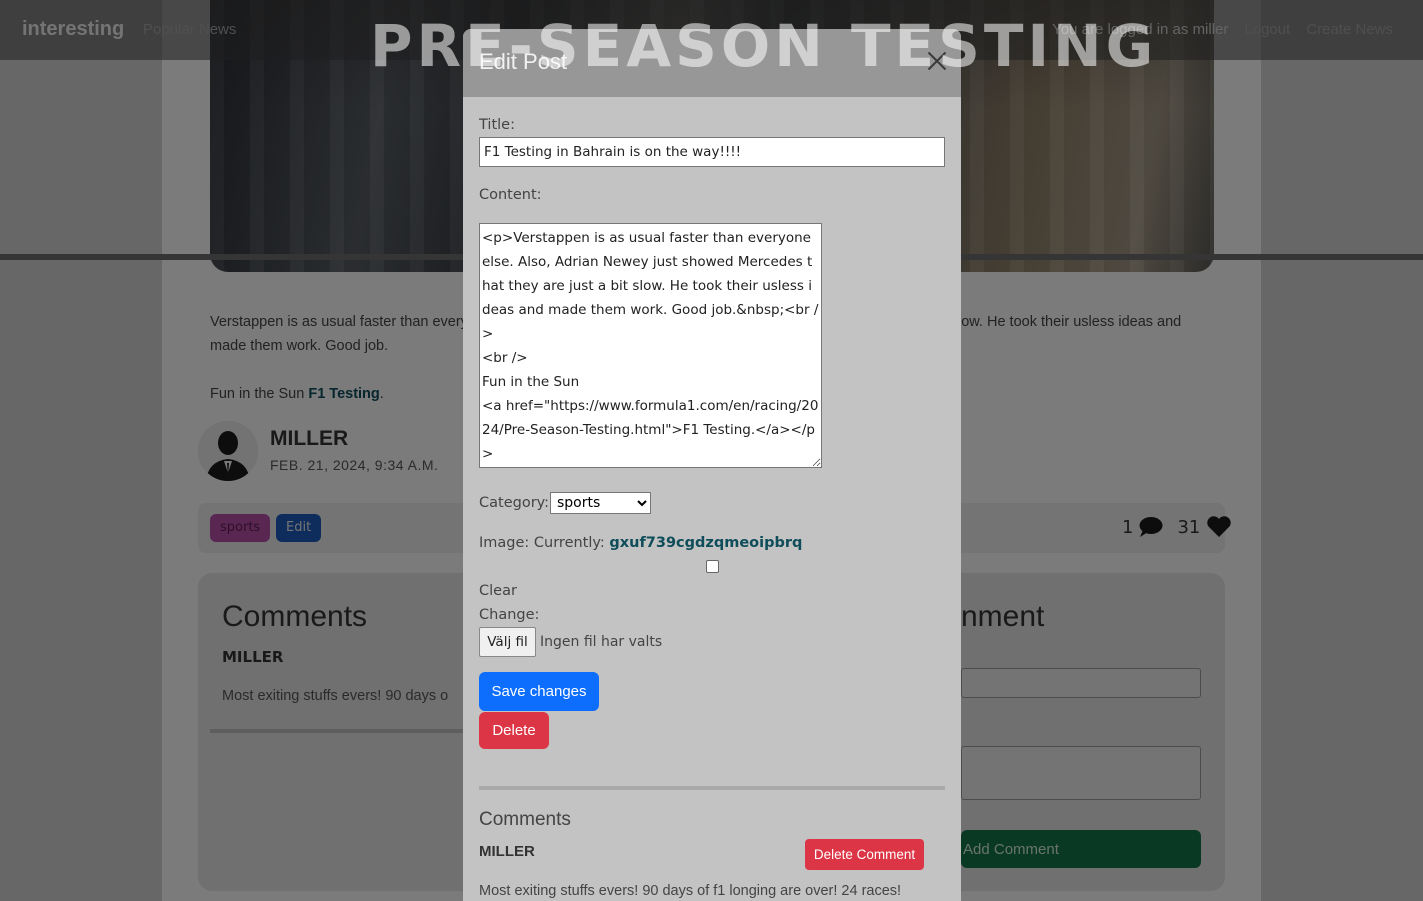 Image resolution: width=1423 pixels, height=901 pixels. I want to click on title-input, so click(712, 152).